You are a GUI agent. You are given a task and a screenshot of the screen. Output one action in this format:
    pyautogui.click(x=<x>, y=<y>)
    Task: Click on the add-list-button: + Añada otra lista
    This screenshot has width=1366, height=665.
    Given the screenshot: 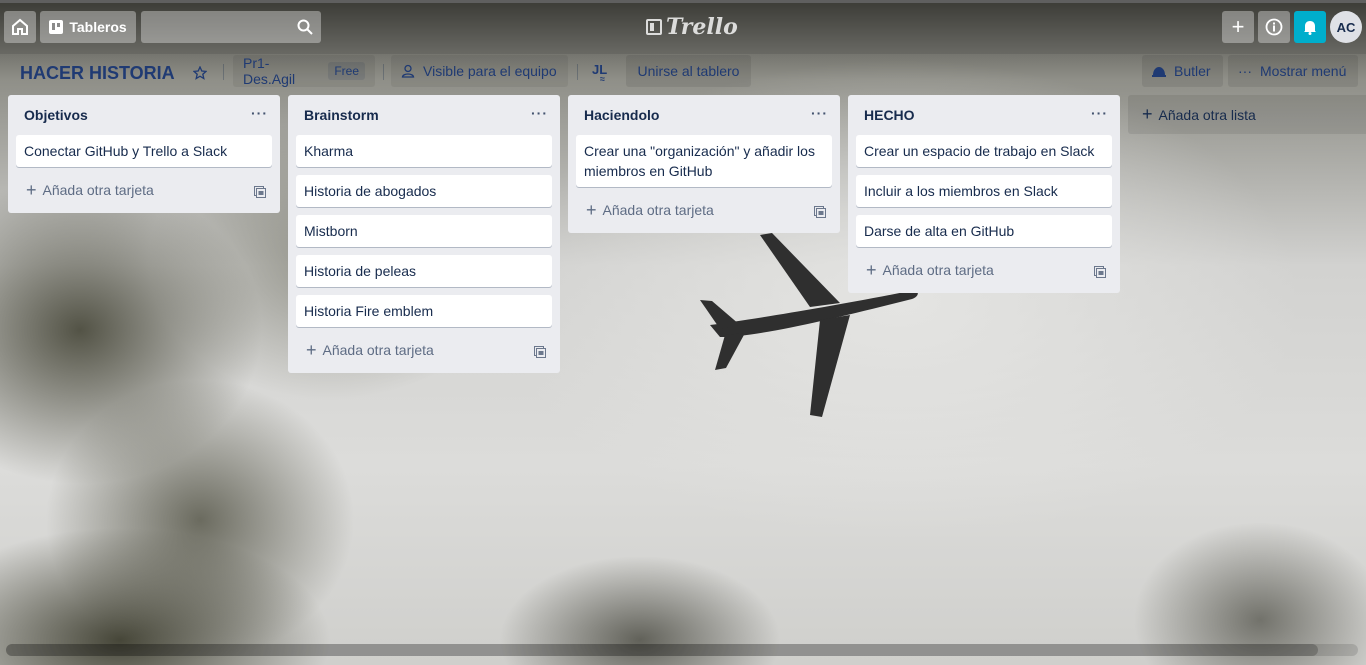 What is the action you would take?
    pyautogui.click(x=1247, y=114)
    